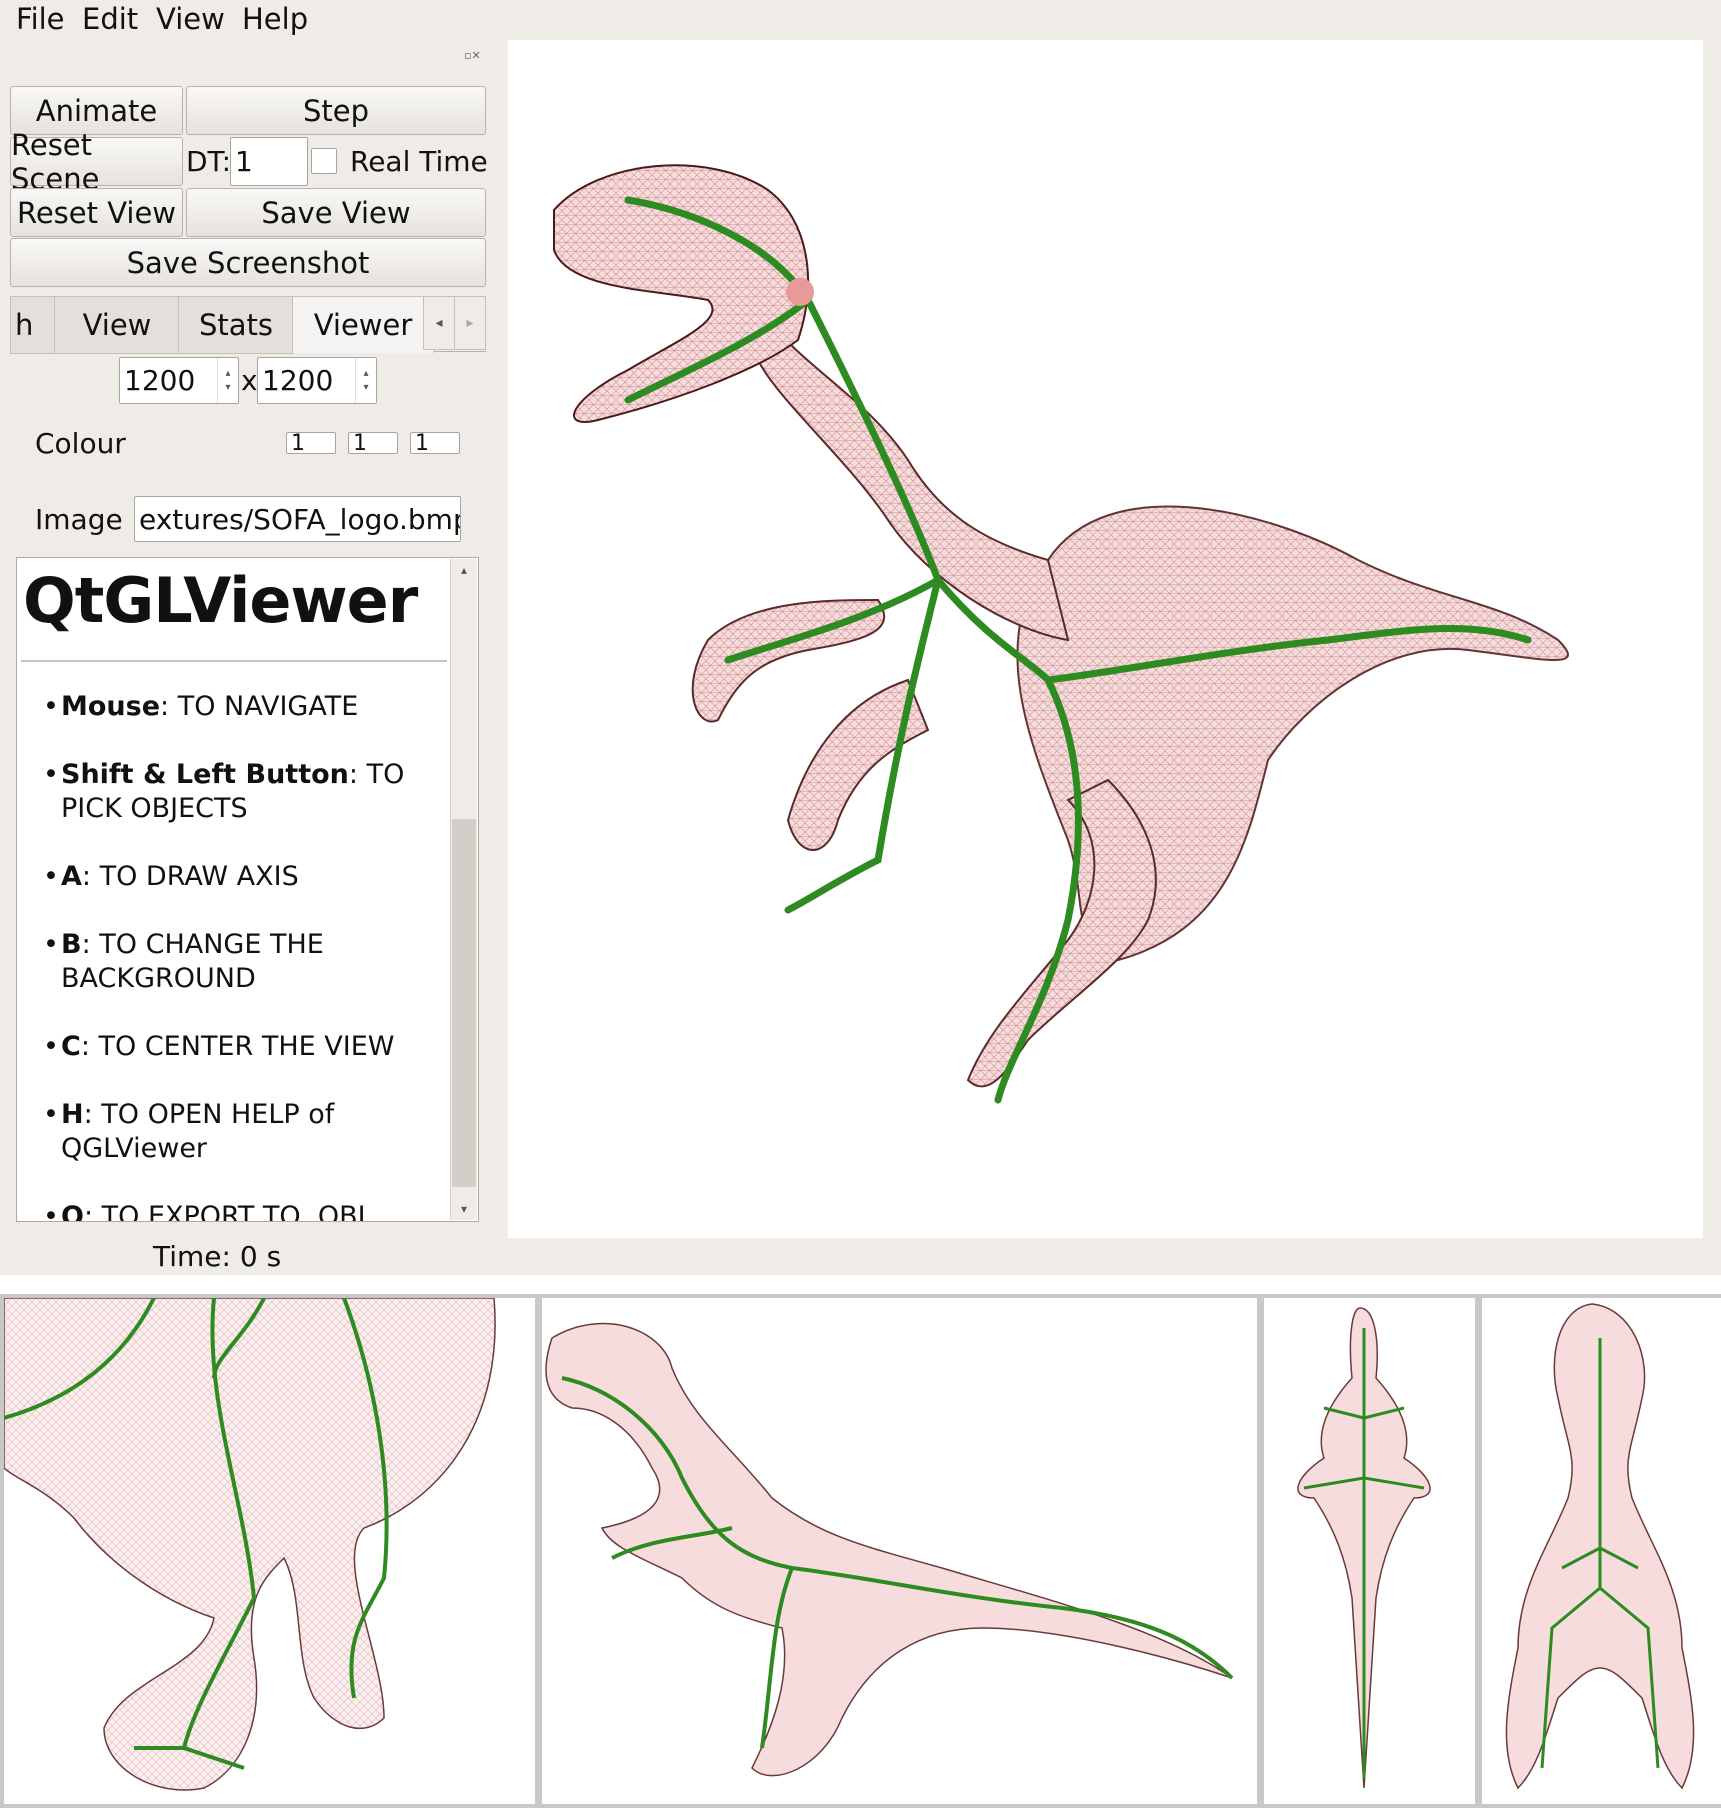 This screenshot has width=1721, height=1808. I want to click on colour-g-input: 1, so click(373, 443).